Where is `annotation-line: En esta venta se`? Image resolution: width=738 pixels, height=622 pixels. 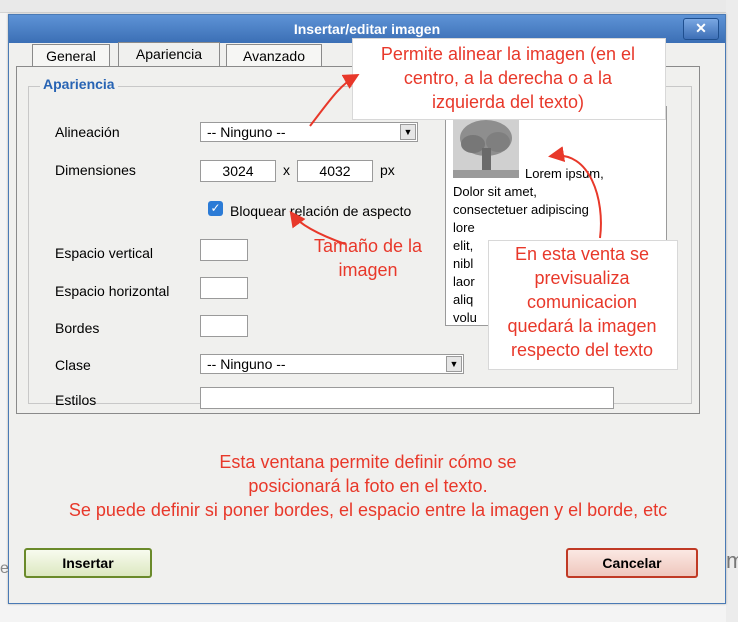
annotation-line: En esta venta se is located at coordinates (582, 254).